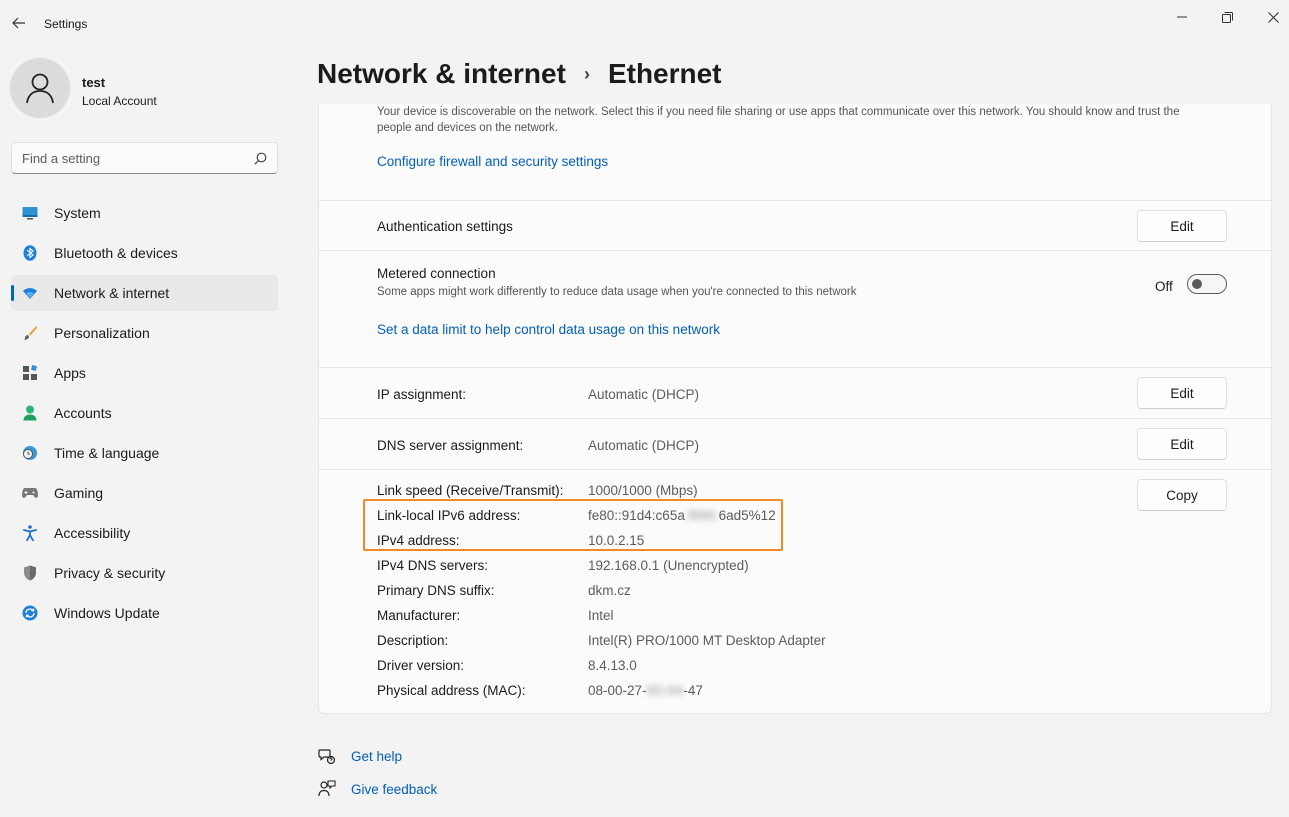 The height and width of the screenshot is (817, 1289). What do you see at coordinates (1164, 286) in the screenshot?
I see `metered-toggle-state: Off` at bounding box center [1164, 286].